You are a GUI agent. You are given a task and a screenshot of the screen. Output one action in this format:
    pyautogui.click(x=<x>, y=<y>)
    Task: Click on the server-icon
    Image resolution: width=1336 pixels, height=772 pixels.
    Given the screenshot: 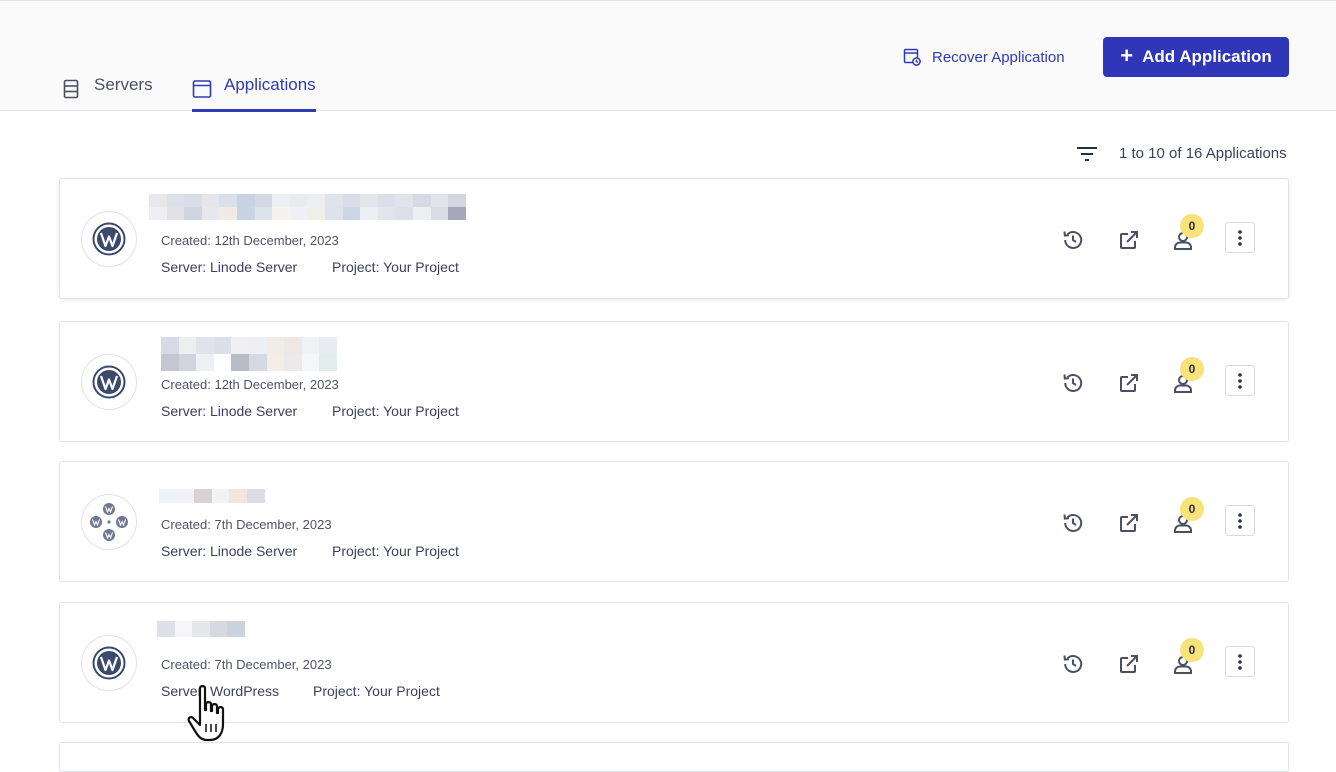 What is the action you would take?
    pyautogui.click(x=71, y=89)
    